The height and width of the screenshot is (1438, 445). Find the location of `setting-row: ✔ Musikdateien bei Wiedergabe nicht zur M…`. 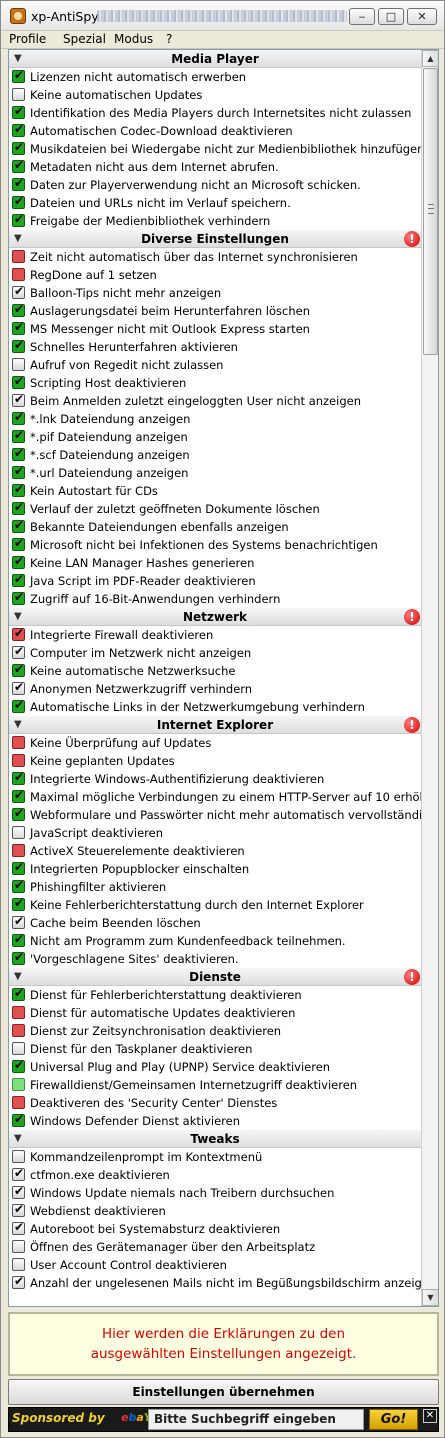

setting-row: ✔ Musikdateien bei Wiedergabe nicht zur M… is located at coordinates (215, 149).